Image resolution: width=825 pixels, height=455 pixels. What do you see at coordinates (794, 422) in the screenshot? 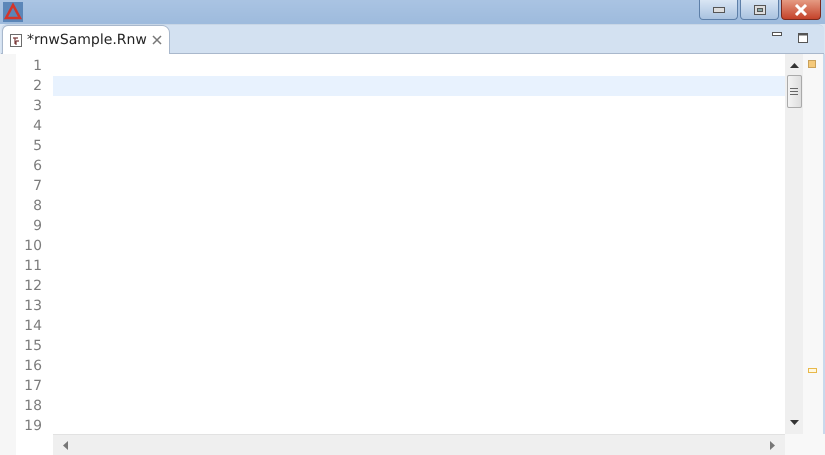
I see `scroll-down-icon` at bounding box center [794, 422].